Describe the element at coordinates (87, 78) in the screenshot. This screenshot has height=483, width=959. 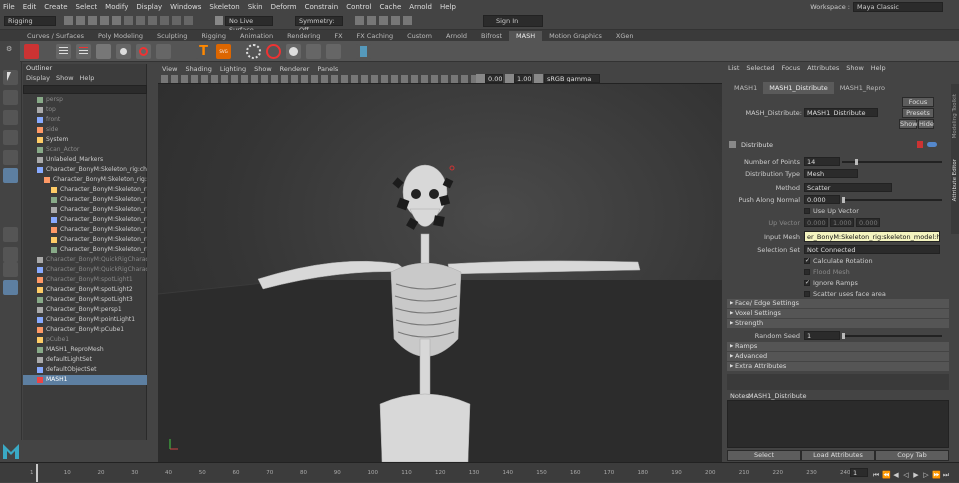
I see `outliner-menu-help: Help` at that location.